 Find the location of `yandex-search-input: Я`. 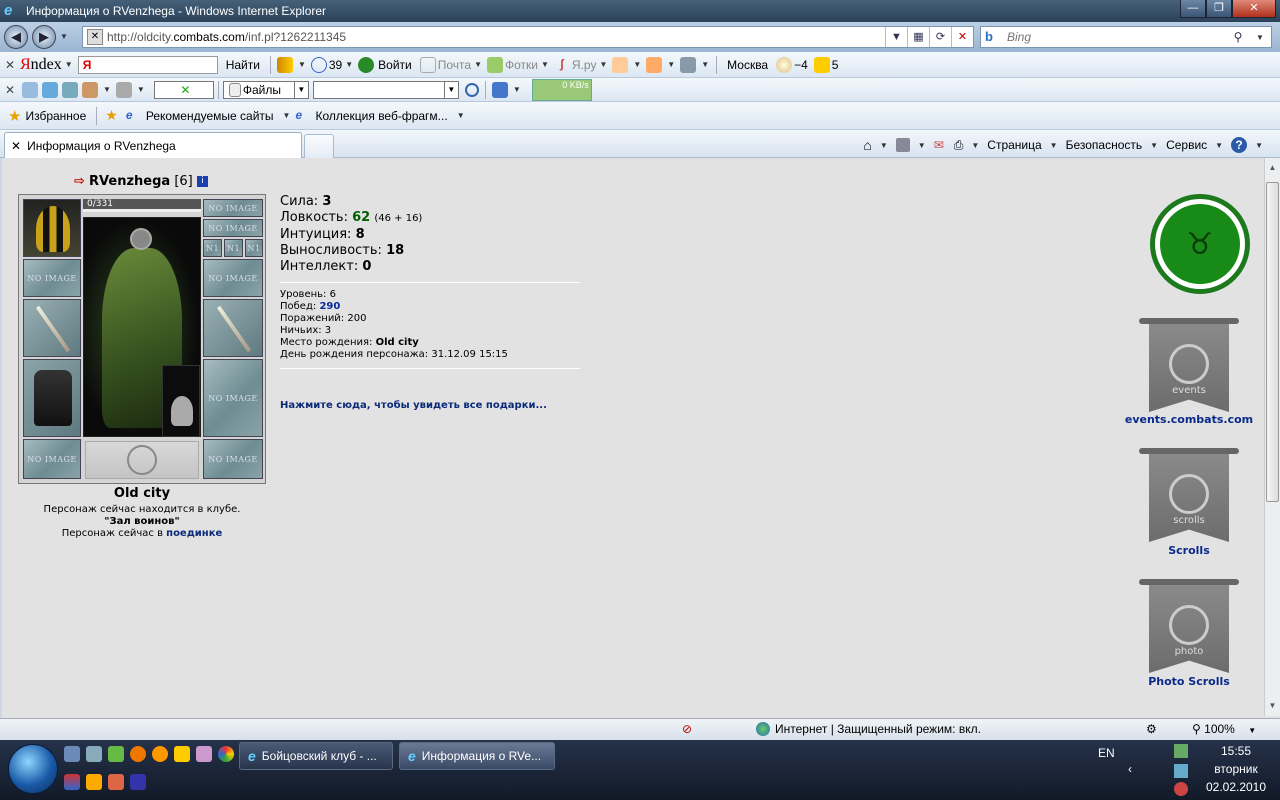

yandex-search-input: Я is located at coordinates (147, 64).